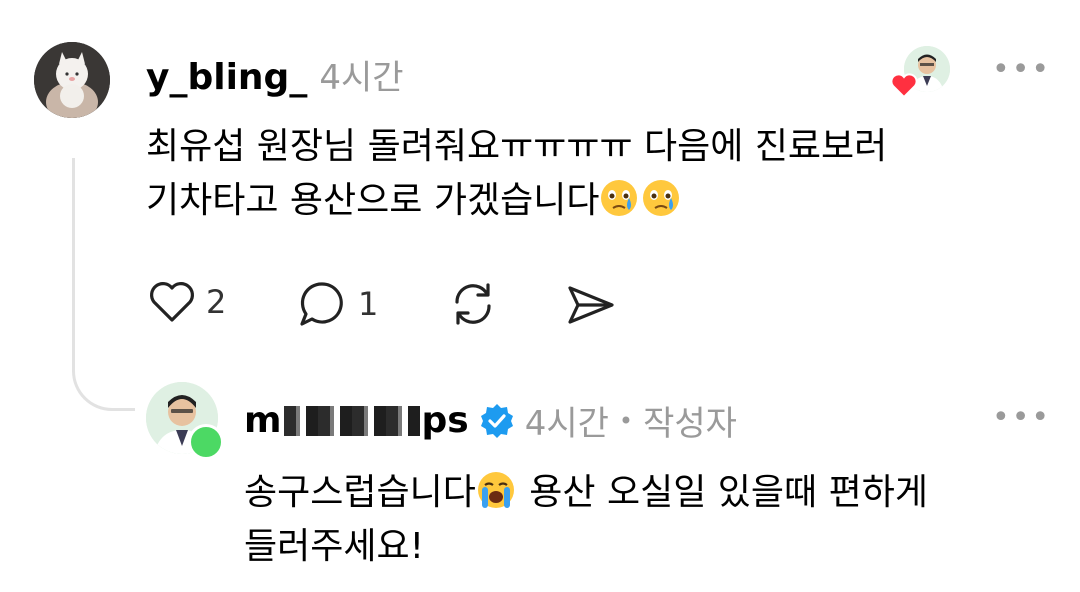  I want to click on comment-header: y_bling_ 4시간, so click(275, 74).